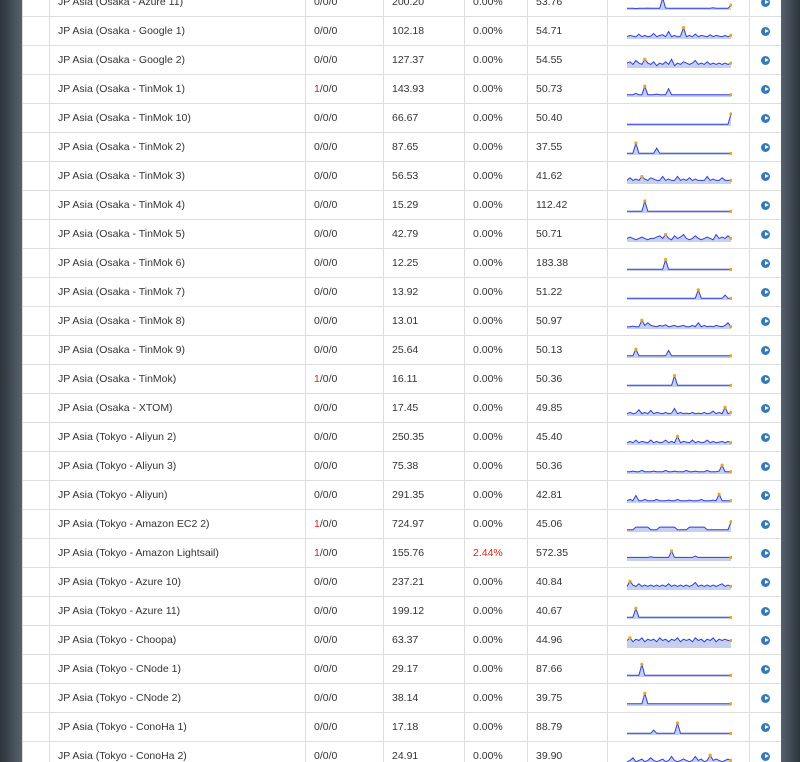 Image resolution: width=800 pixels, height=762 pixels. I want to click on node-name: JP Asia (Tokyo - Azure 10), so click(177, 582).